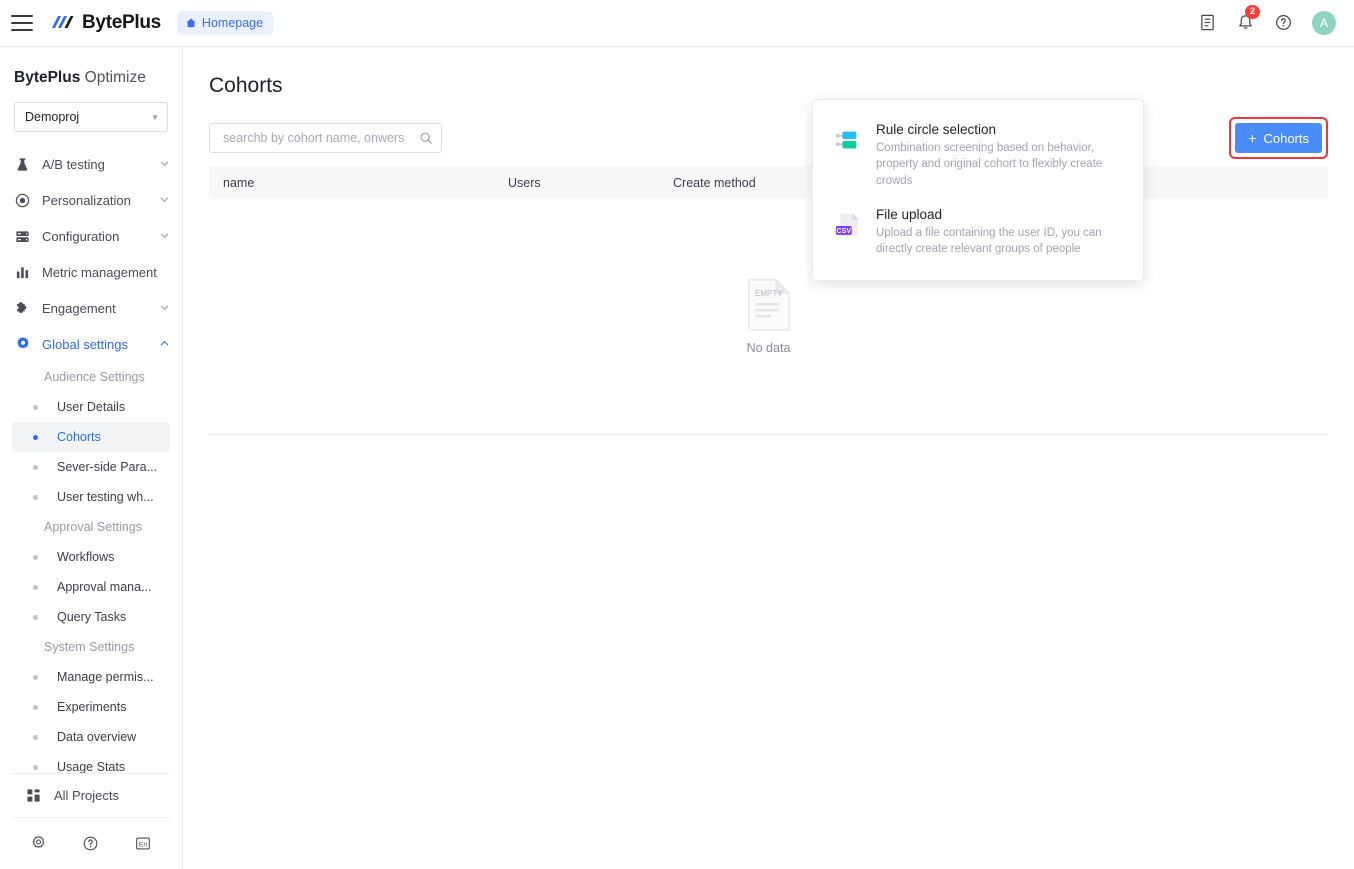 This screenshot has height=869, width=1354. I want to click on add-cohorts-highlight: + Cohorts, so click(1278, 138).